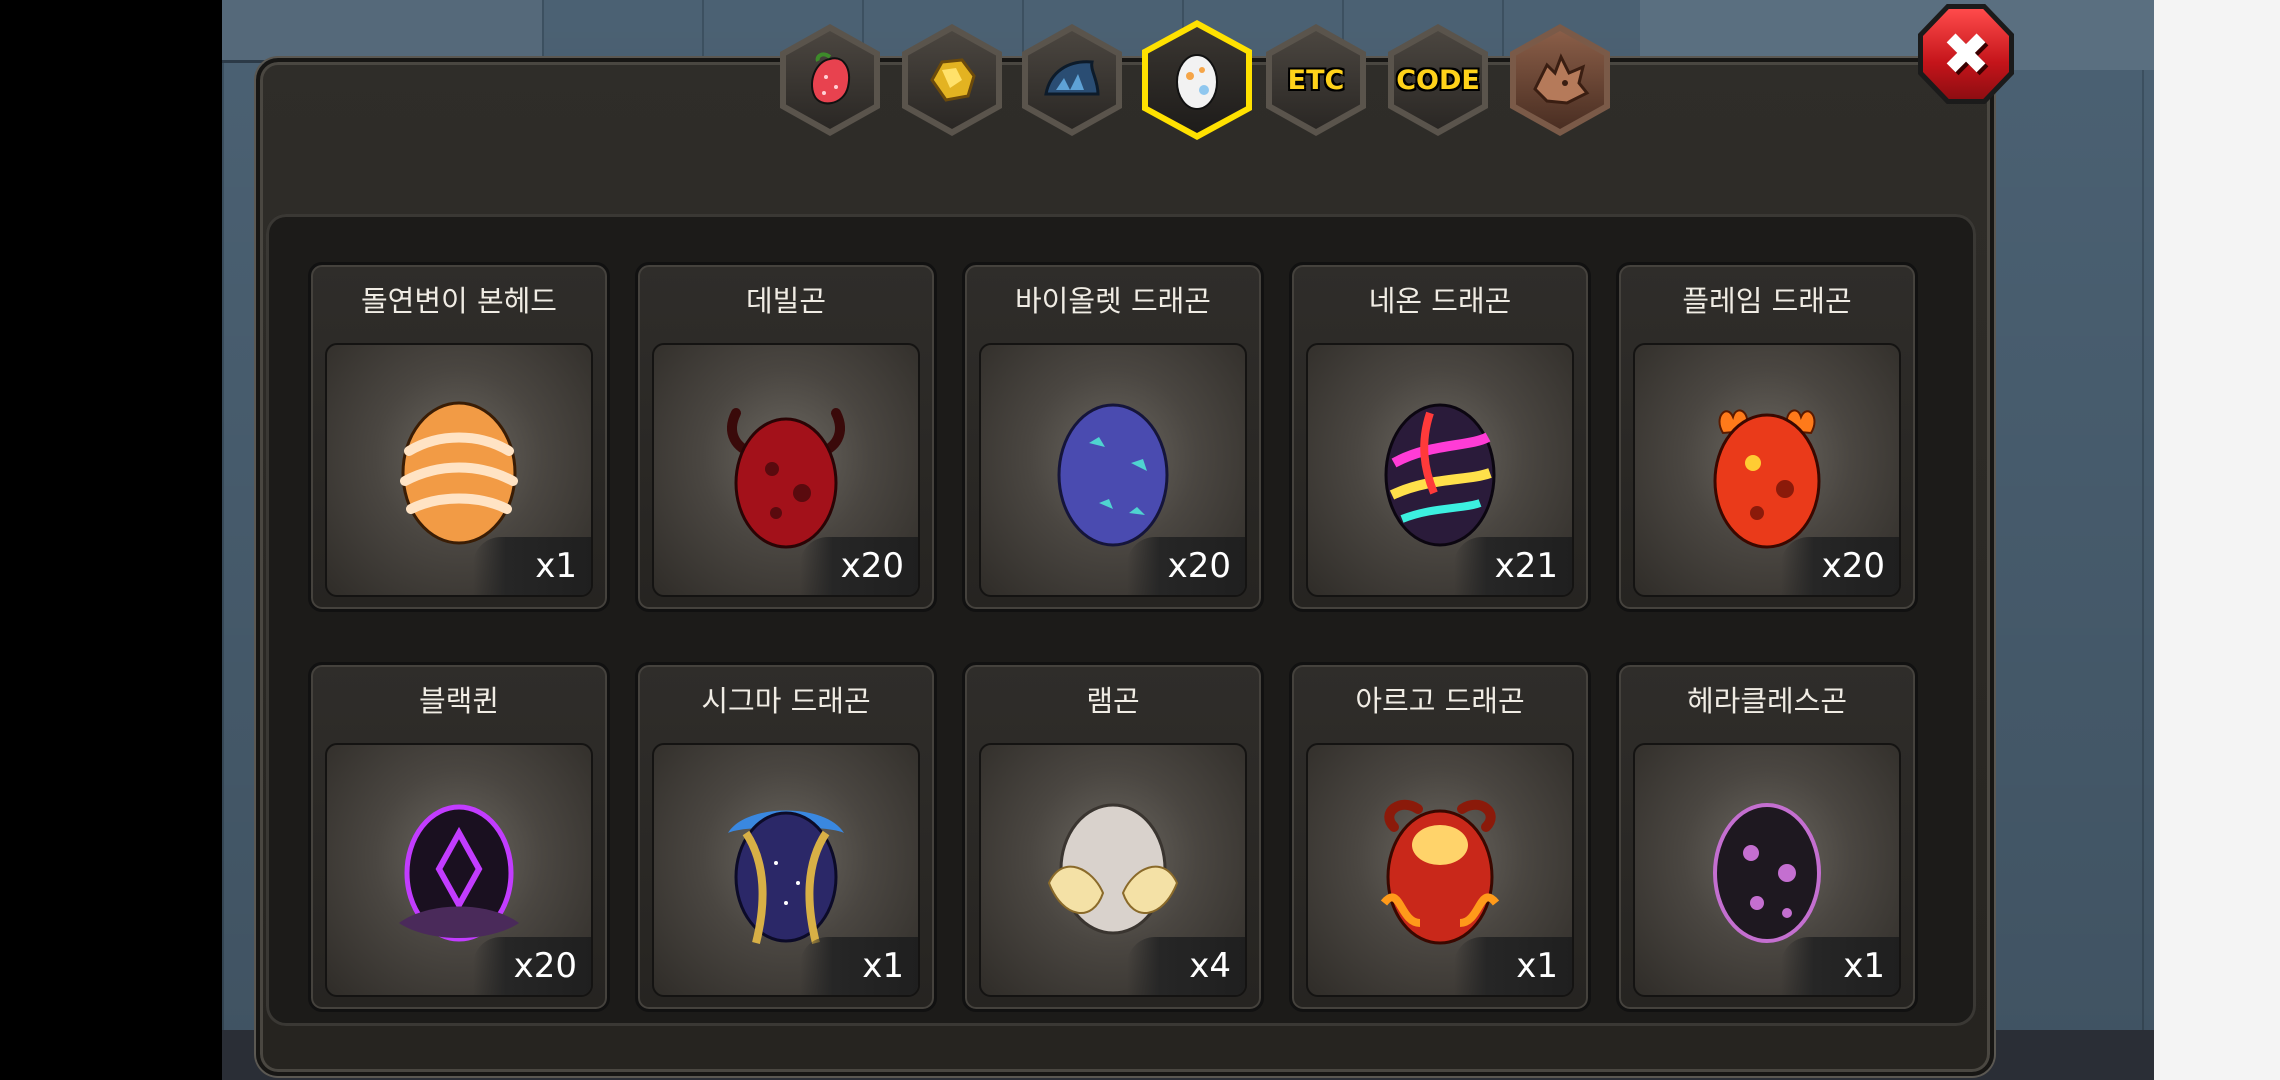  Describe the element at coordinates (2217, 540) in the screenshot. I see `screen-margin` at that location.